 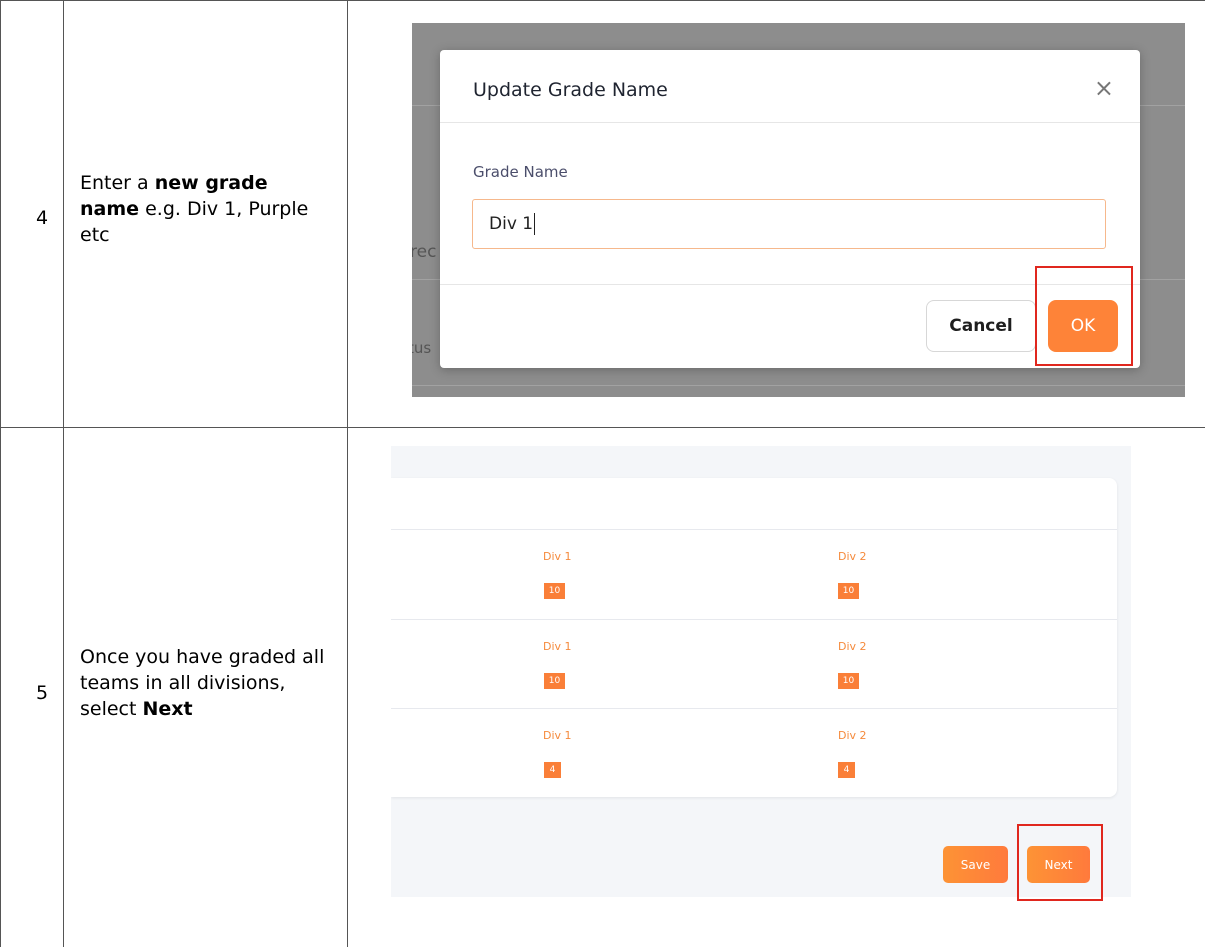 I want to click on grade-name-input, so click(x=789, y=224).